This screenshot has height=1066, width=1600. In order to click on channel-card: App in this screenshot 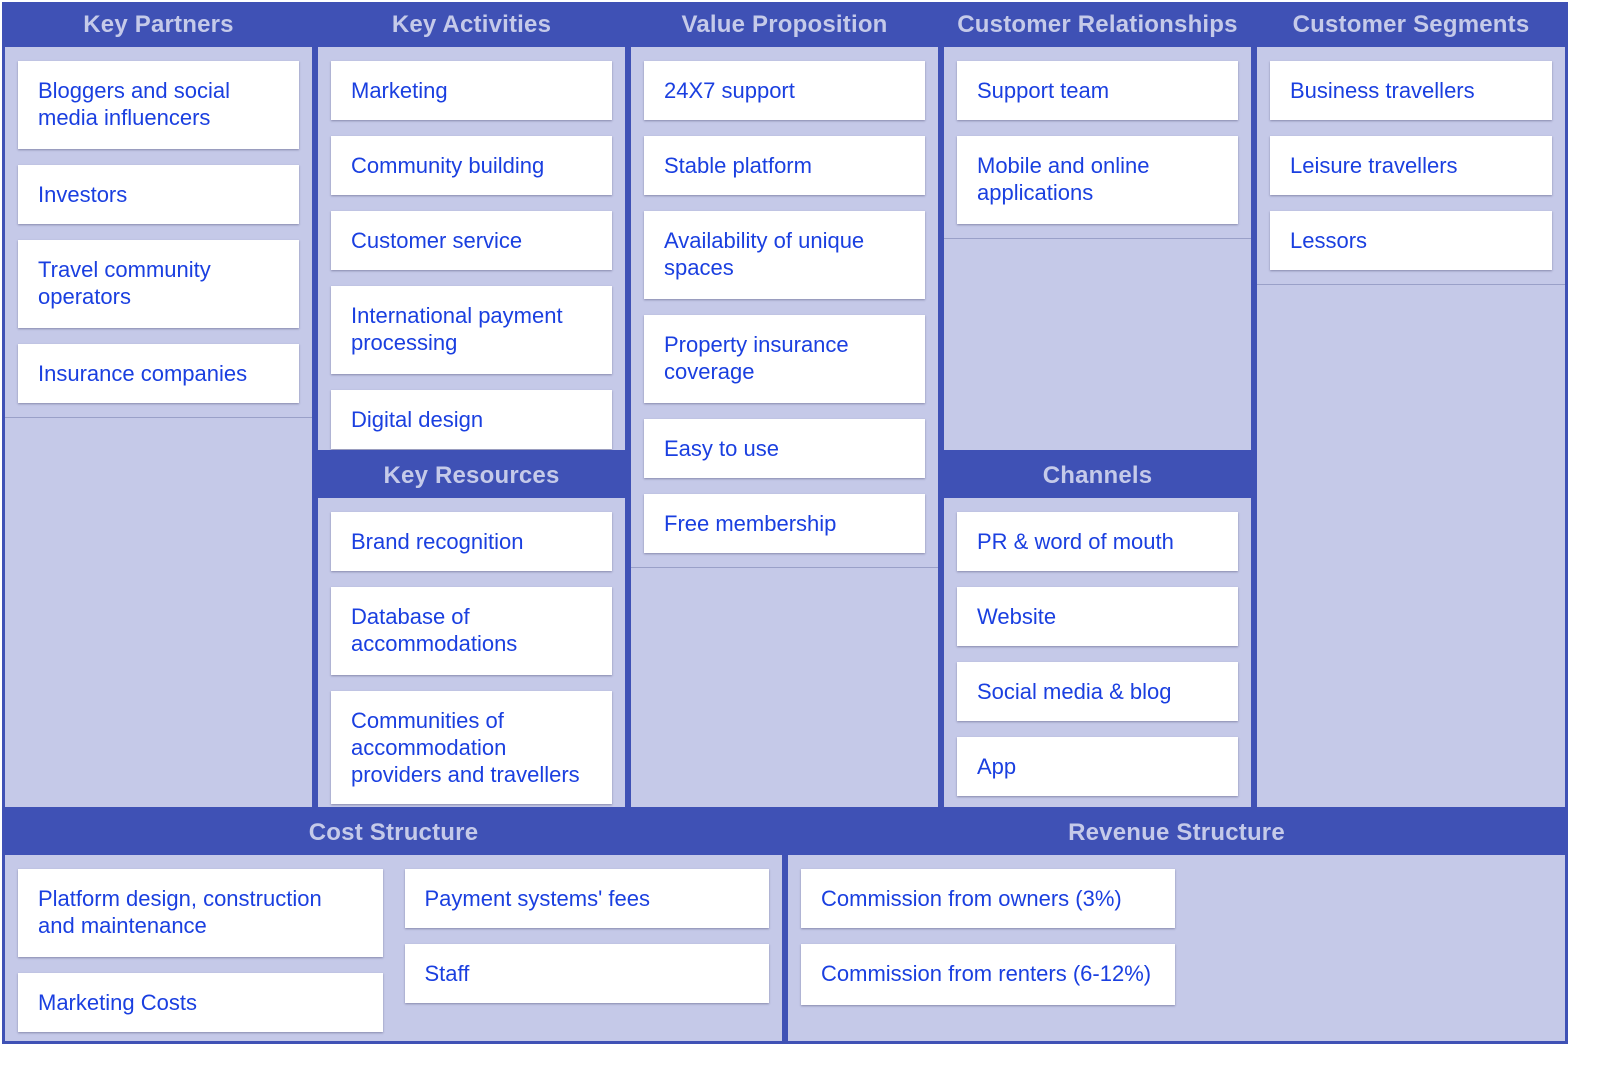, I will do `click(1097, 766)`.